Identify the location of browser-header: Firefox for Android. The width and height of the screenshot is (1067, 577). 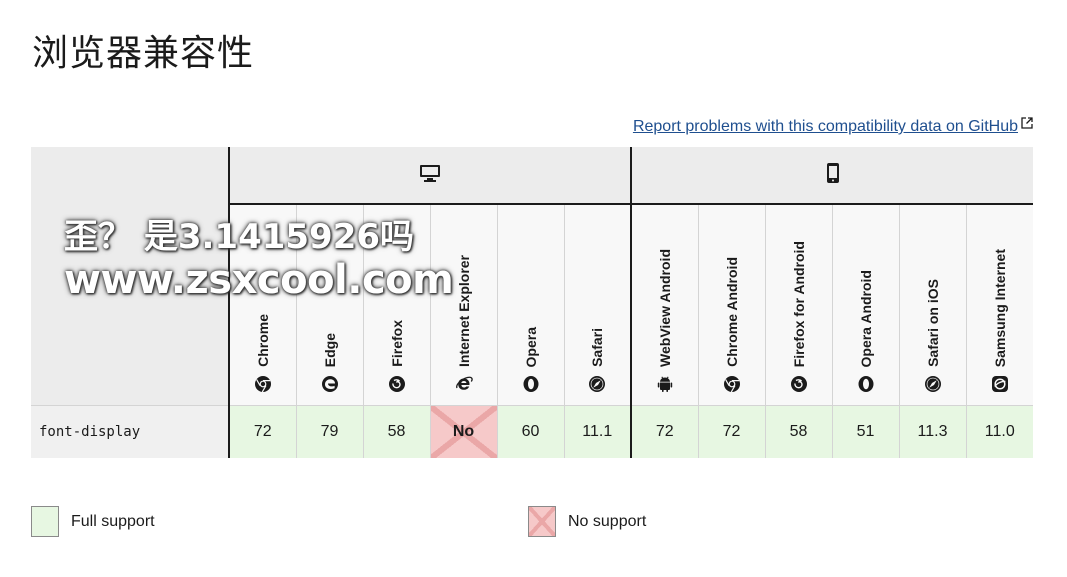
(798, 305).